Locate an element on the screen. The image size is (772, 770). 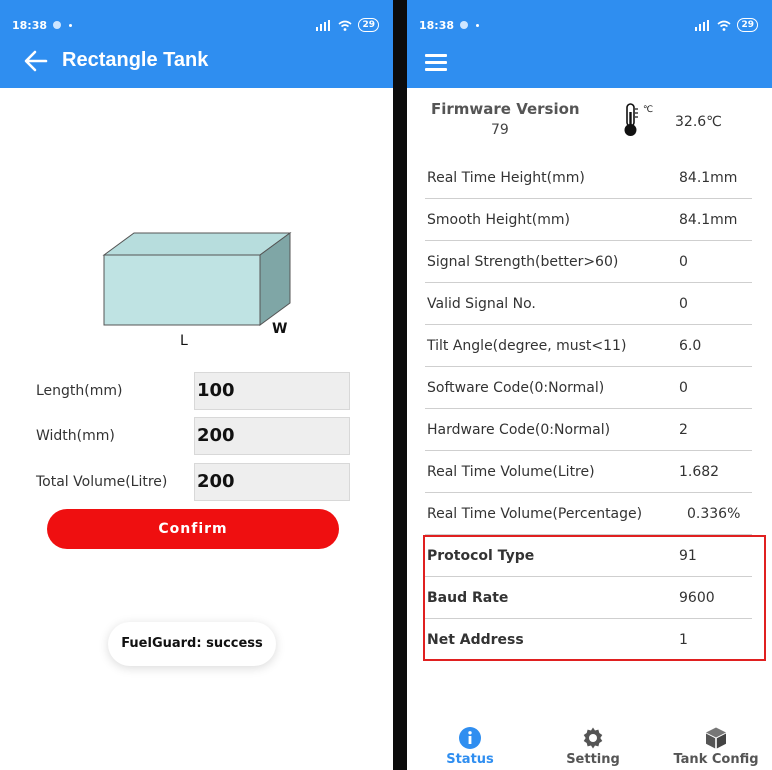
width-label-text: Width(mm) is located at coordinates (75, 436).